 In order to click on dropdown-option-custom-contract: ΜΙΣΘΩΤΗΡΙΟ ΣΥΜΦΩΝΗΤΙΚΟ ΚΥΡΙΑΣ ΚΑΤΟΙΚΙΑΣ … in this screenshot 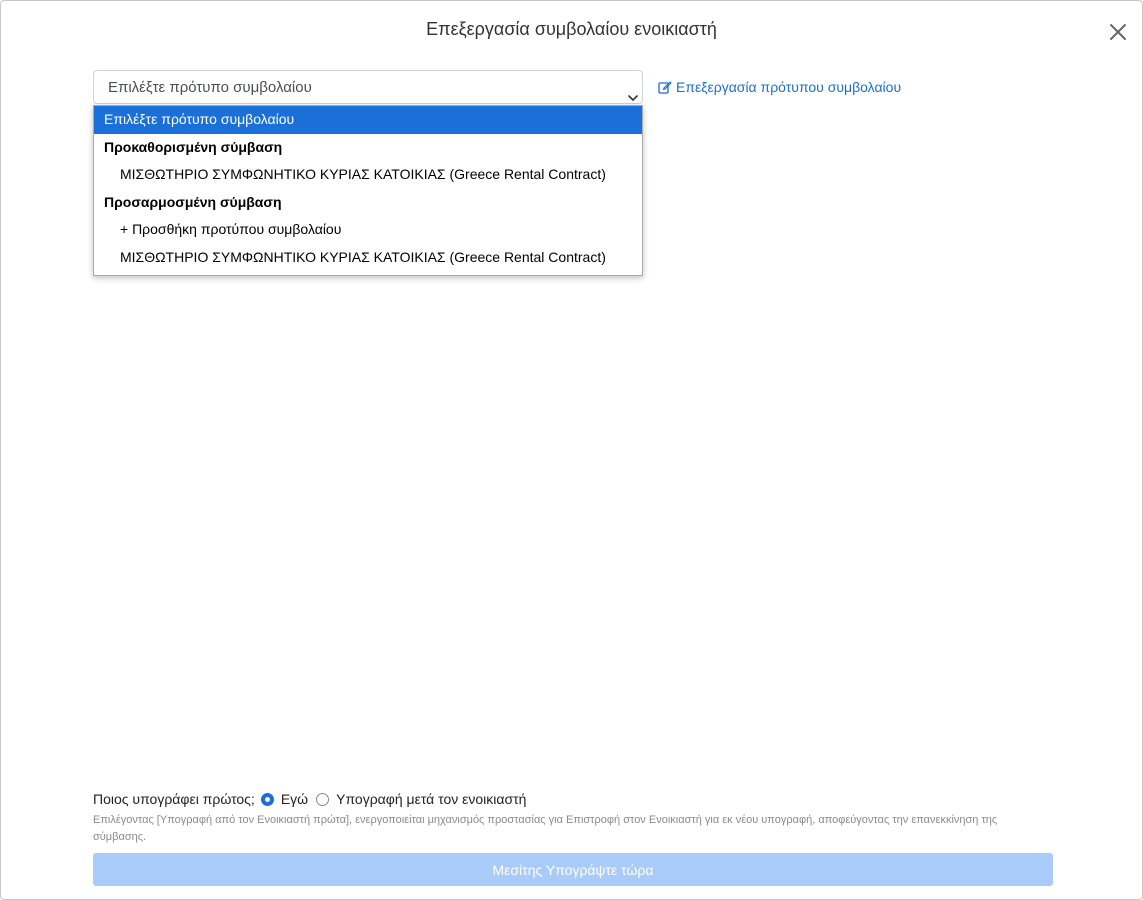, I will do `click(368, 258)`.